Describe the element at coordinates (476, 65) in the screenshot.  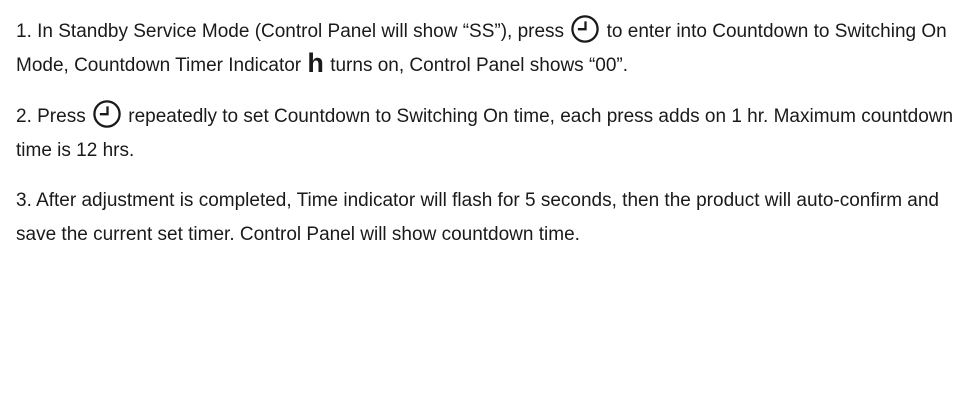
I see `step-1-text-c: turns on, Control Panel shows “00”.` at that location.